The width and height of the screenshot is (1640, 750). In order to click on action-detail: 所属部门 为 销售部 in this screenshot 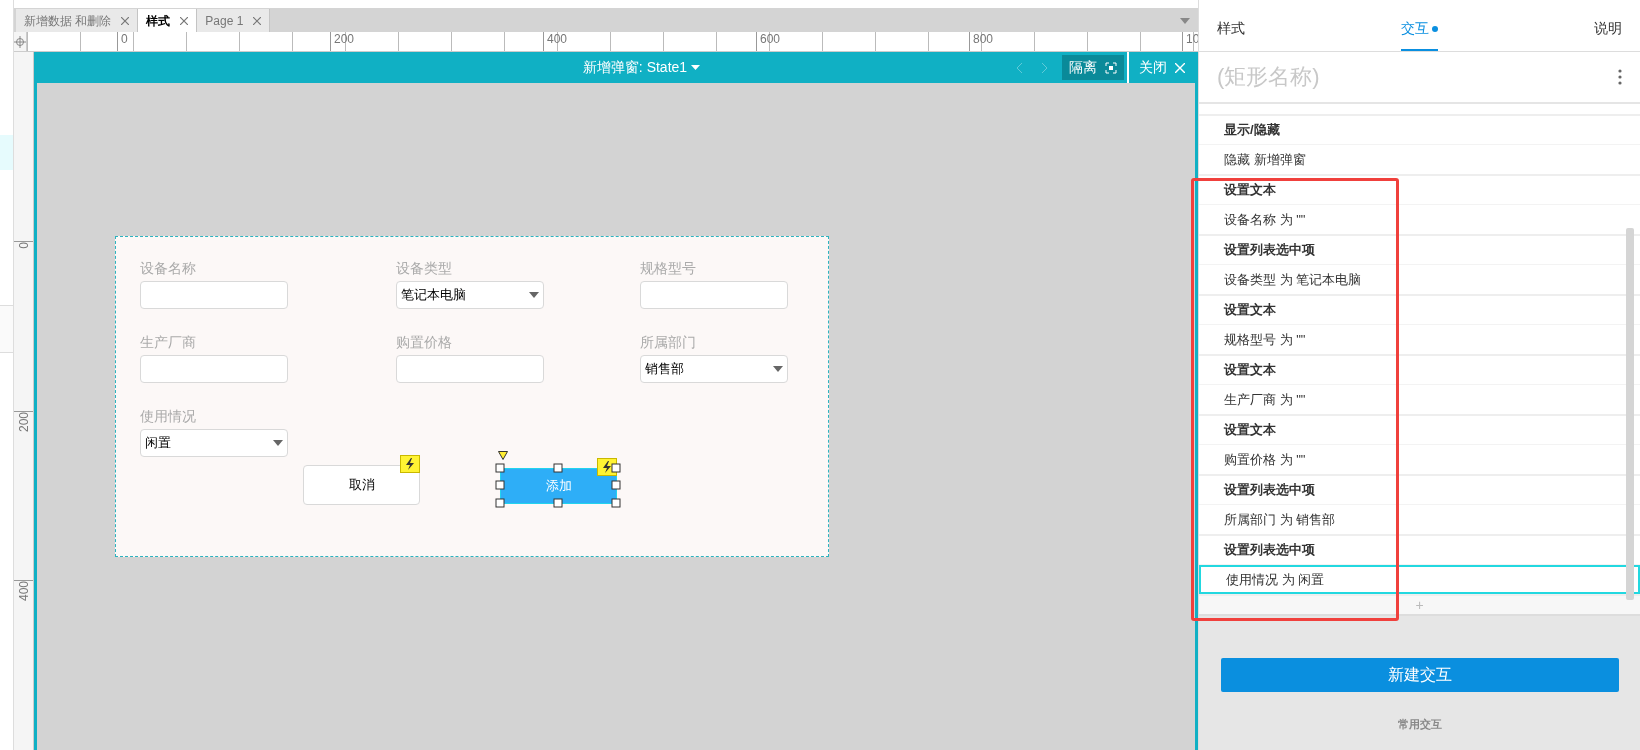, I will do `click(1419, 519)`.